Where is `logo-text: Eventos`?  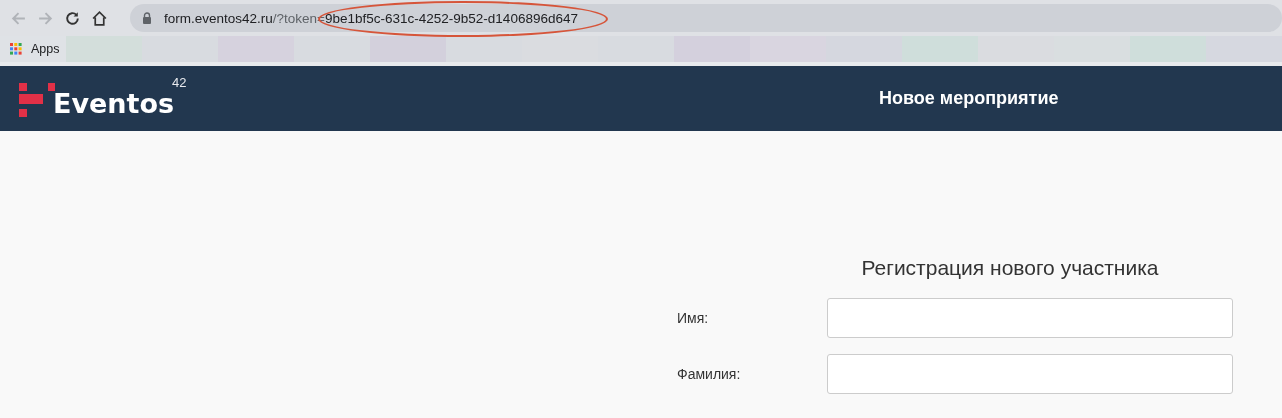
logo-text: Eventos is located at coordinates (114, 103).